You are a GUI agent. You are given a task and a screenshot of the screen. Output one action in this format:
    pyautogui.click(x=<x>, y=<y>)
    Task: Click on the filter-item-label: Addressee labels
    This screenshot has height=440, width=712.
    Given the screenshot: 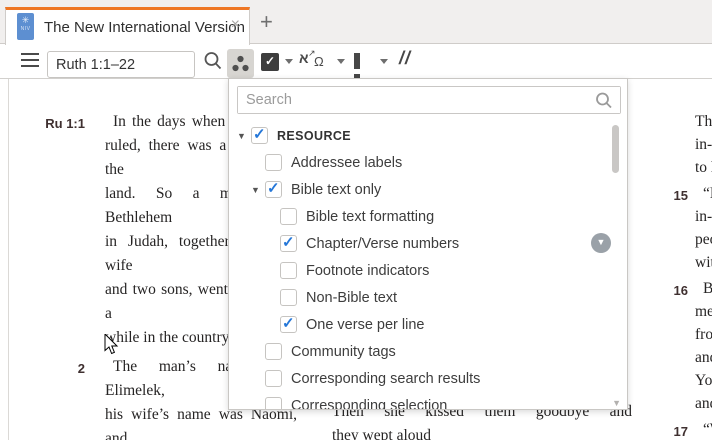 What is the action you would take?
    pyautogui.click(x=347, y=162)
    